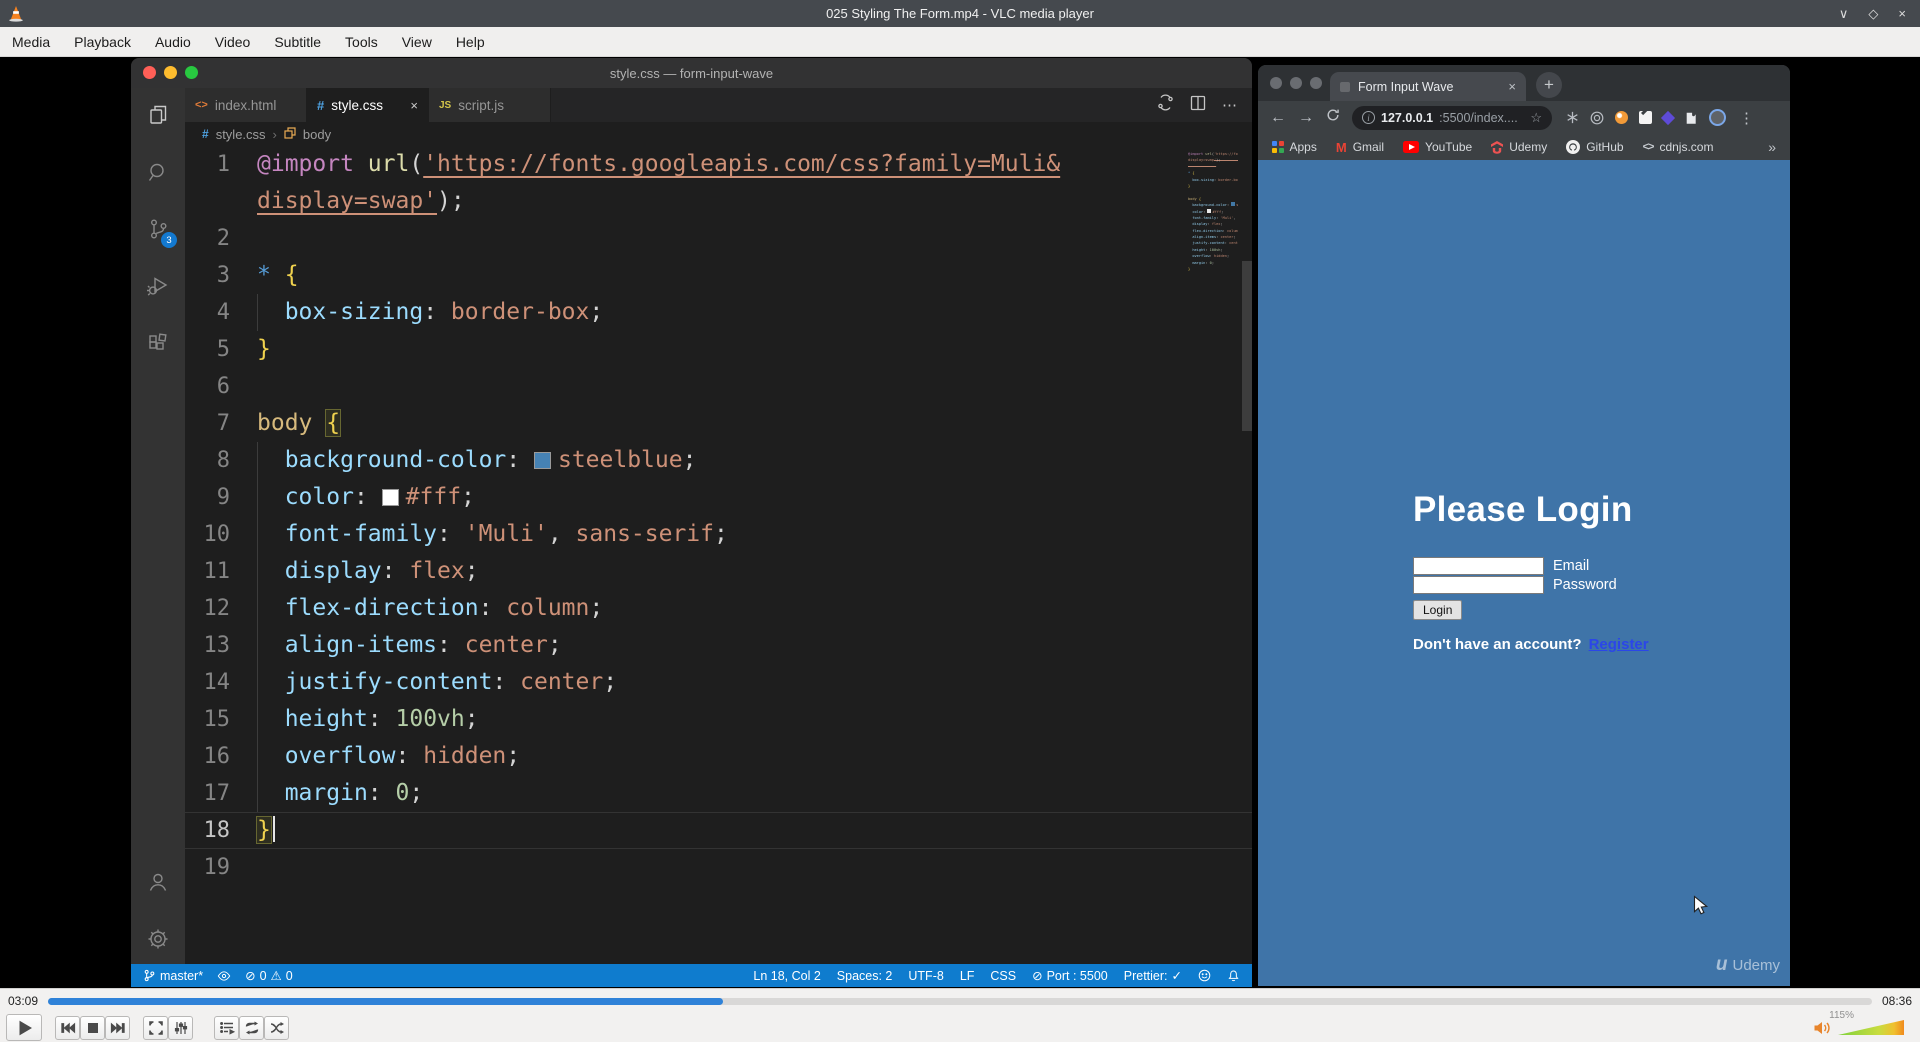 This screenshot has width=1920, height=1042. Describe the element at coordinates (1003, 976) in the screenshot. I see `language-mode: CSS` at that location.